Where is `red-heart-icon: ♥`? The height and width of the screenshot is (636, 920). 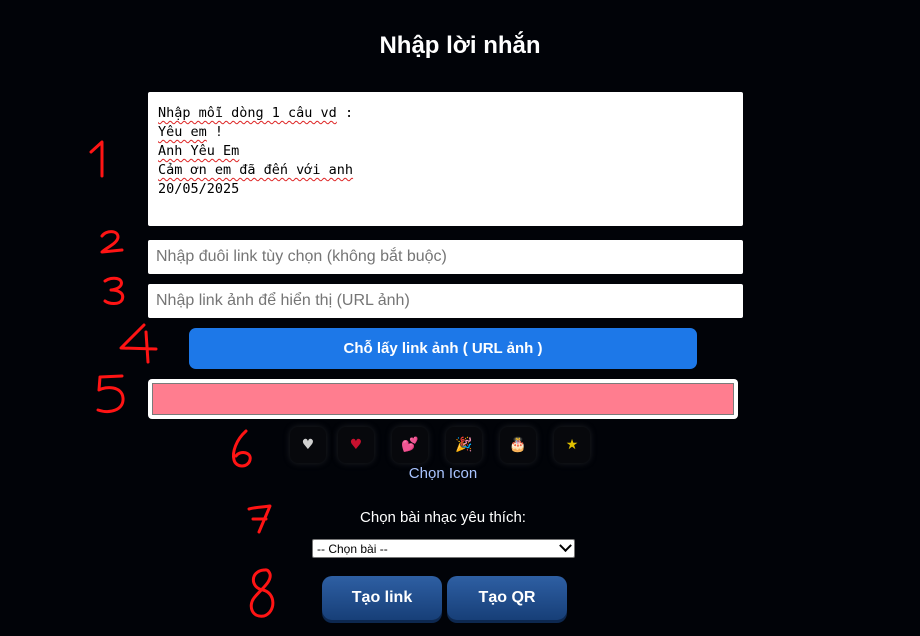 red-heart-icon: ♥ is located at coordinates (356, 445).